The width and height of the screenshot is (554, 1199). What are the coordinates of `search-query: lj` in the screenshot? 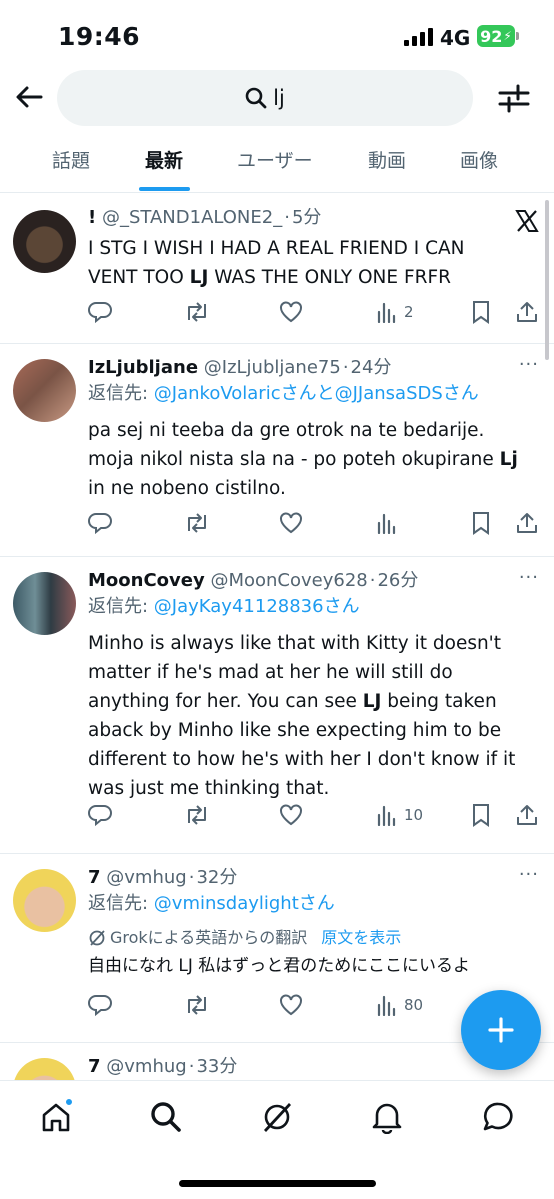 It's located at (279, 98).